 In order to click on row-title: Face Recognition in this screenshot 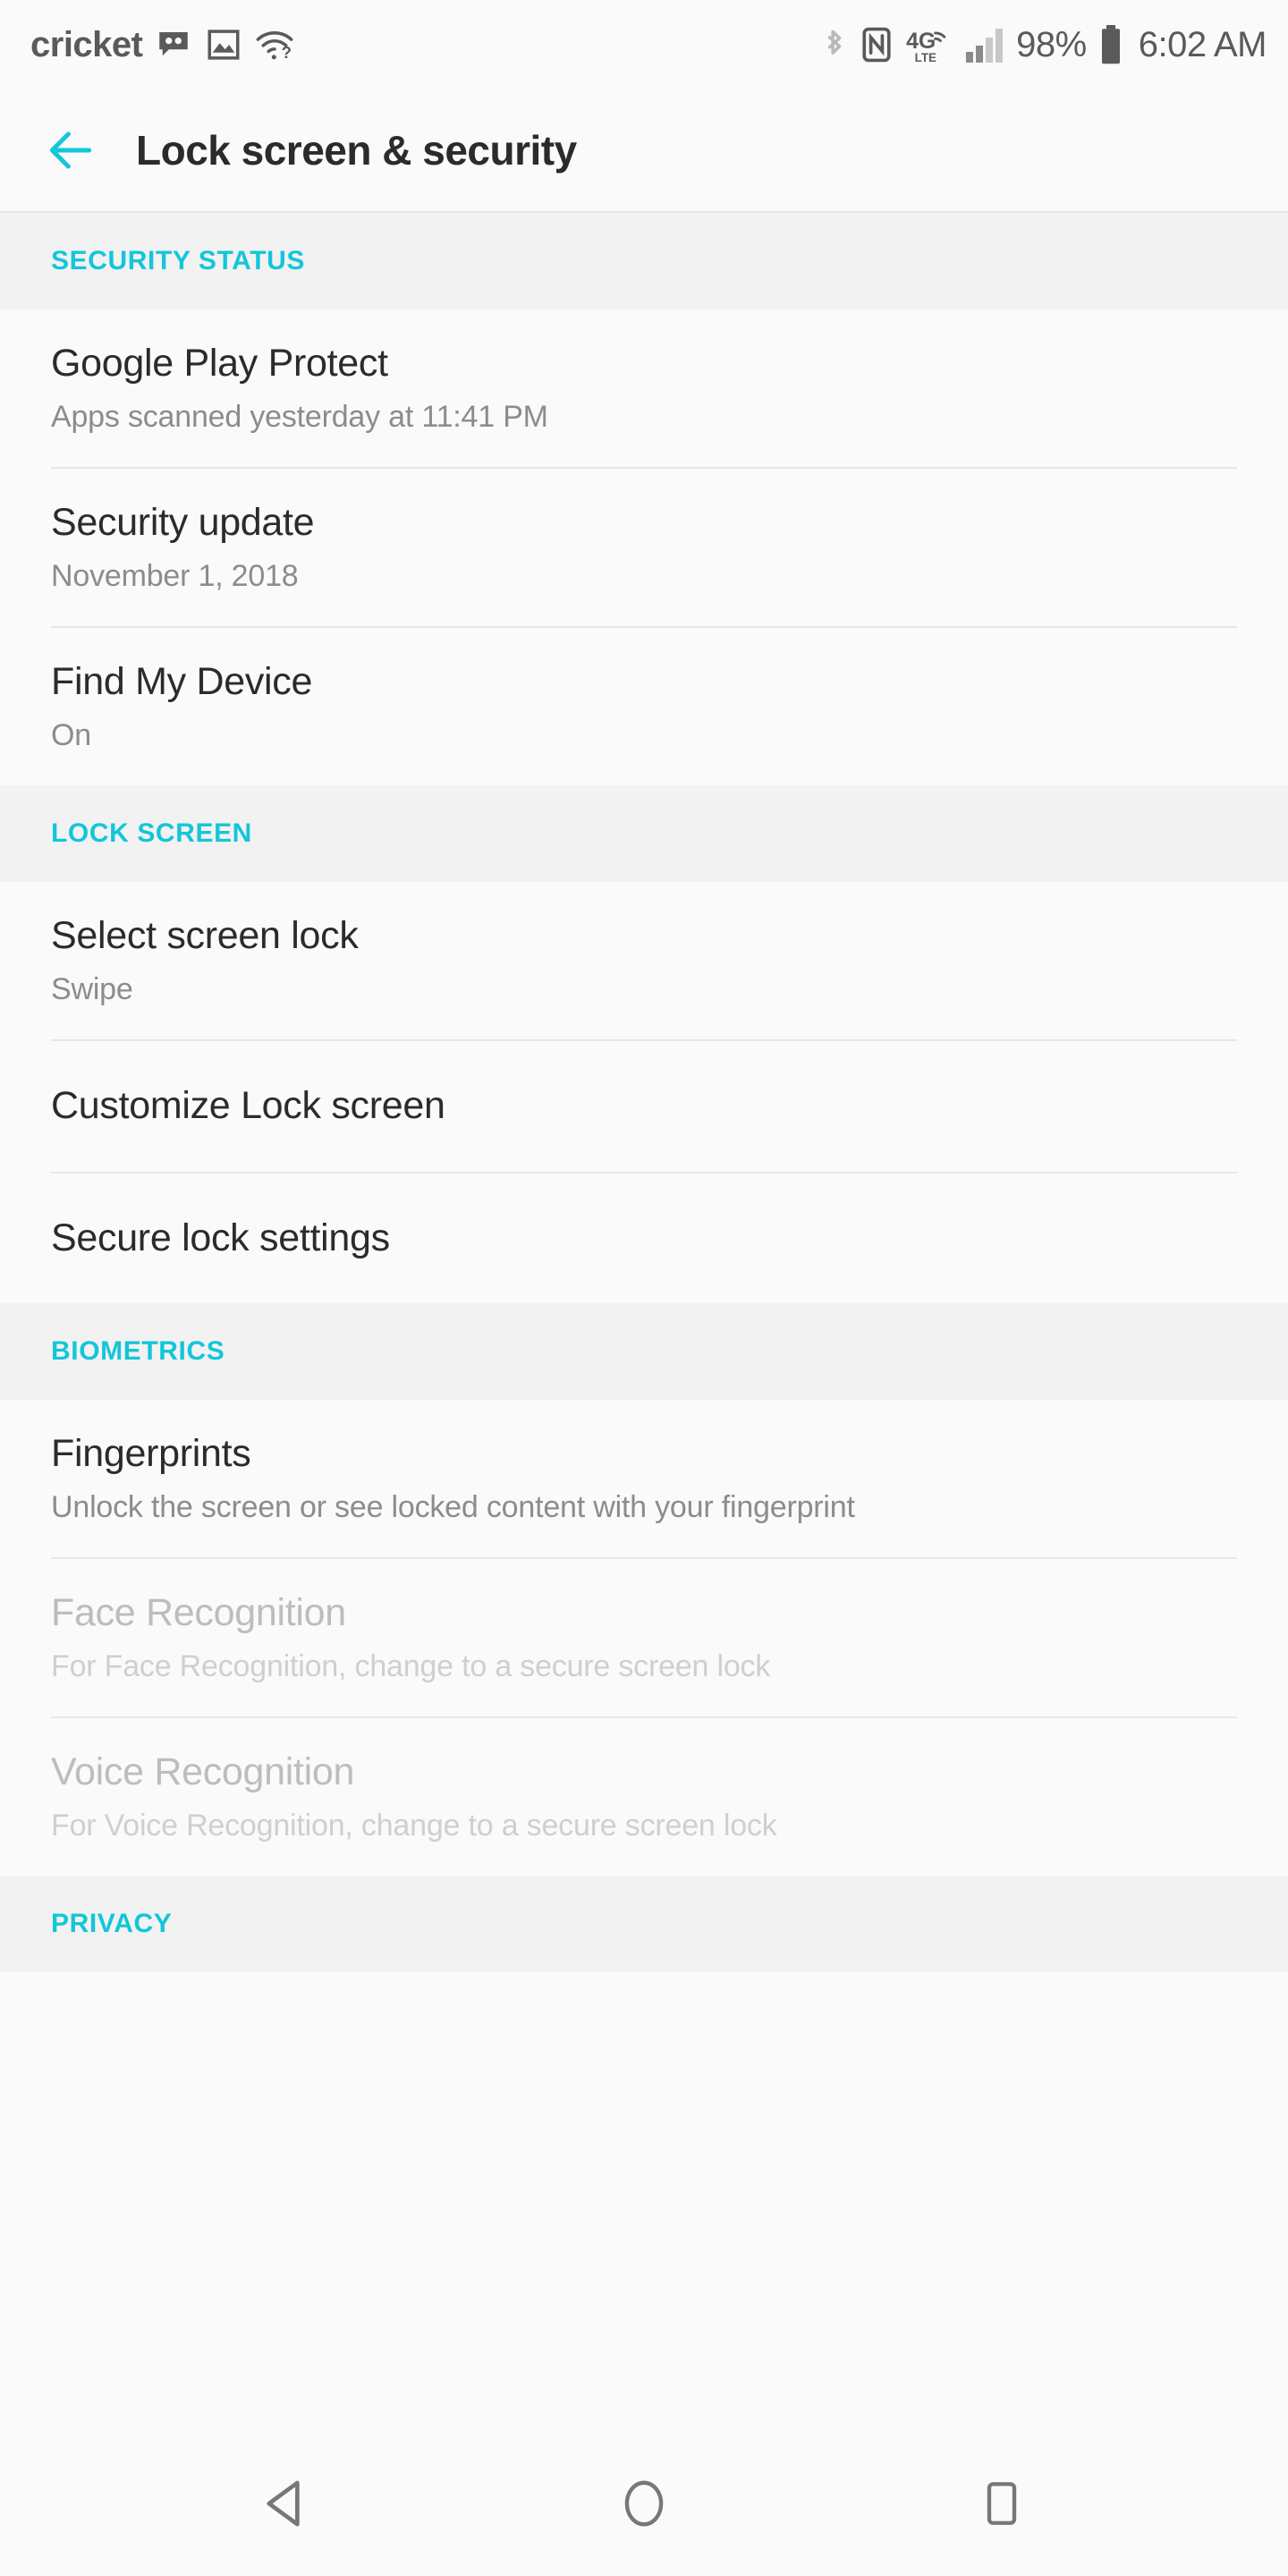, I will do `click(198, 1613)`.